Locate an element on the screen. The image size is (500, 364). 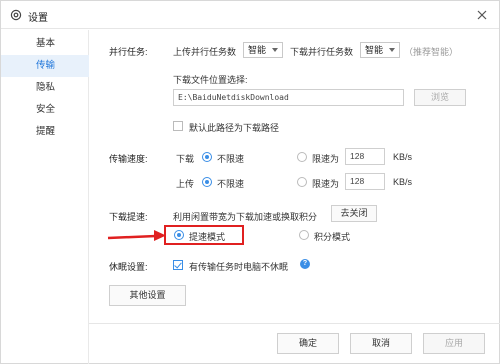
gear-icon is located at coordinates (16, 15).